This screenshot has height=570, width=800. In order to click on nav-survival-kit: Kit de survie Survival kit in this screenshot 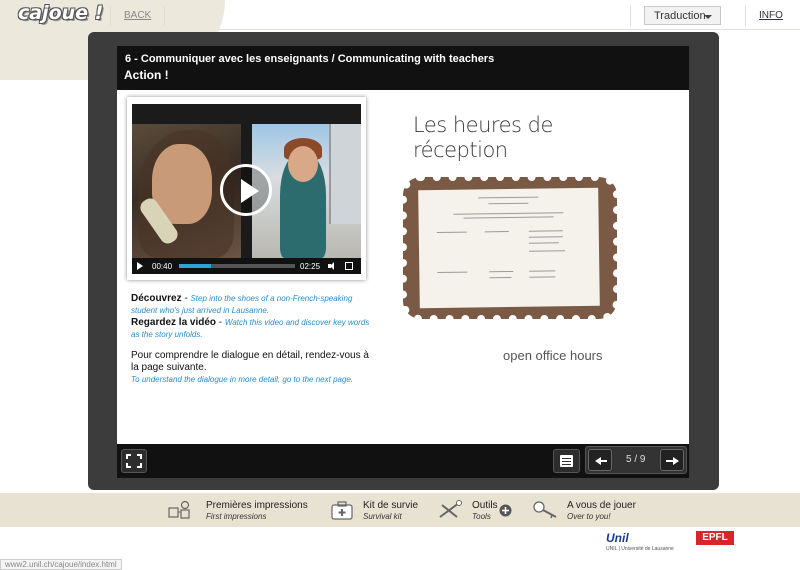, I will do `click(380, 511)`.